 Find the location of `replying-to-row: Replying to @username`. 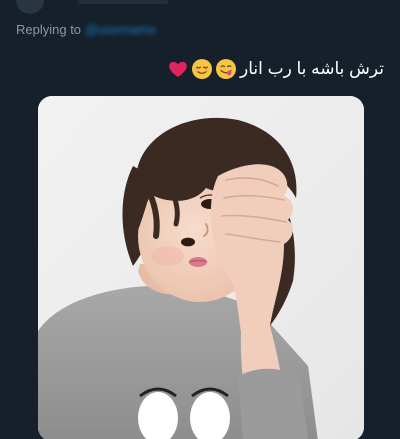

replying-to-row: Replying to @username is located at coordinates (86, 30).